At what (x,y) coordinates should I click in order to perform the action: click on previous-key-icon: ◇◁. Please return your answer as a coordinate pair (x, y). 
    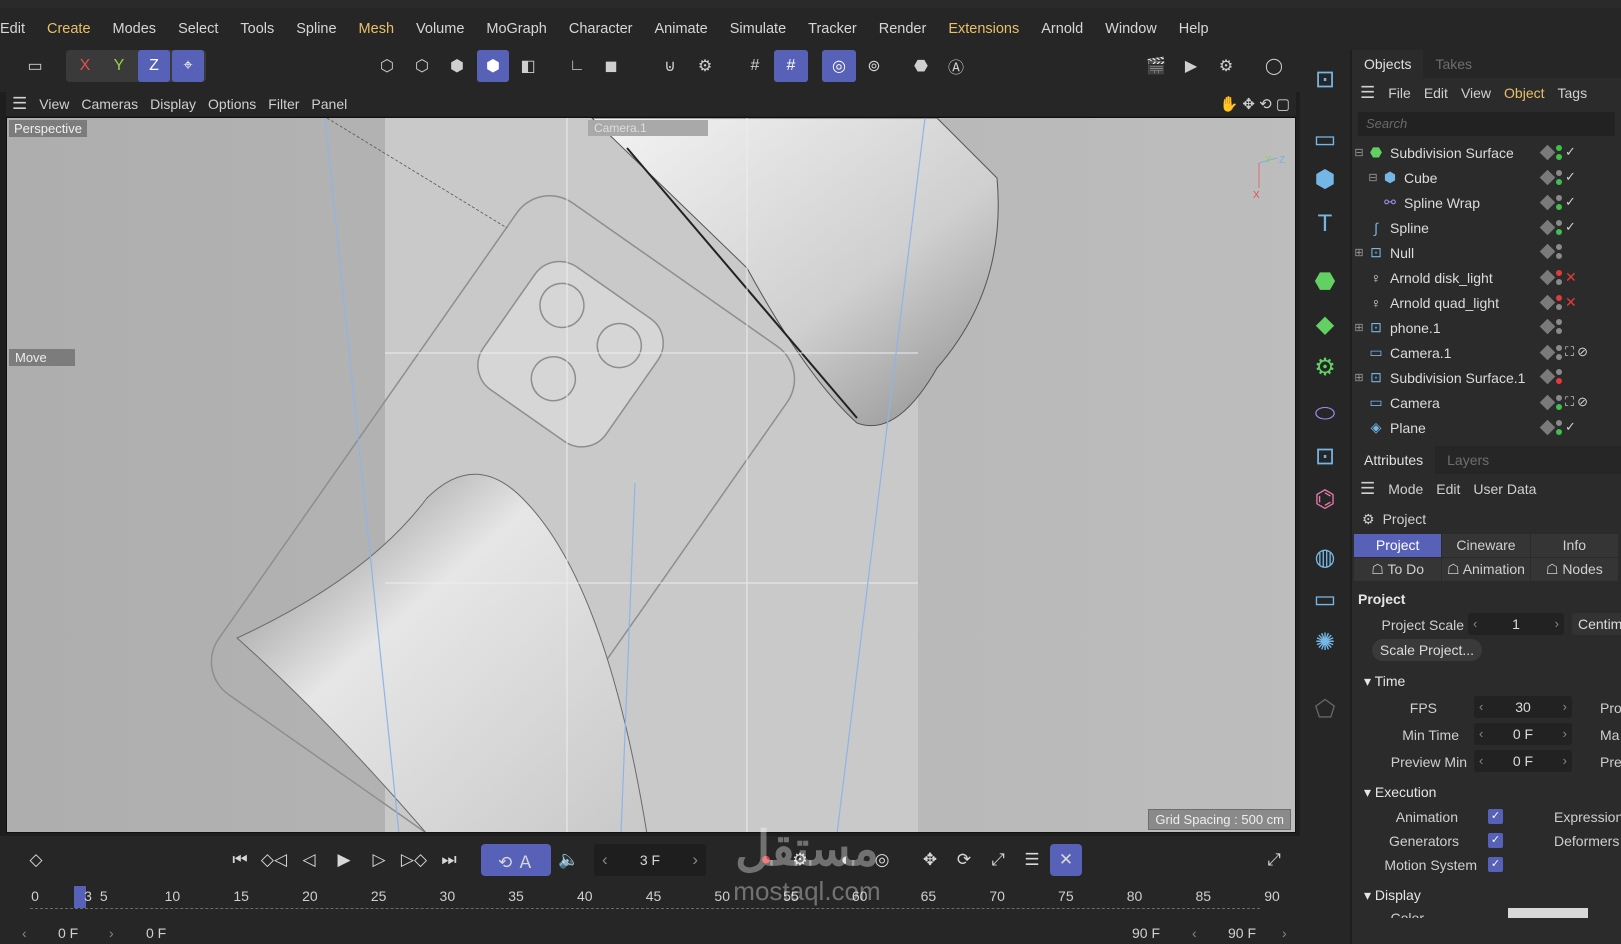
    Looking at the image, I should click on (274, 860).